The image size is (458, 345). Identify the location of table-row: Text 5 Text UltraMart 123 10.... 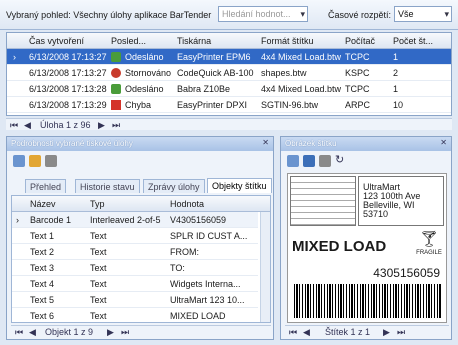
(135, 300).